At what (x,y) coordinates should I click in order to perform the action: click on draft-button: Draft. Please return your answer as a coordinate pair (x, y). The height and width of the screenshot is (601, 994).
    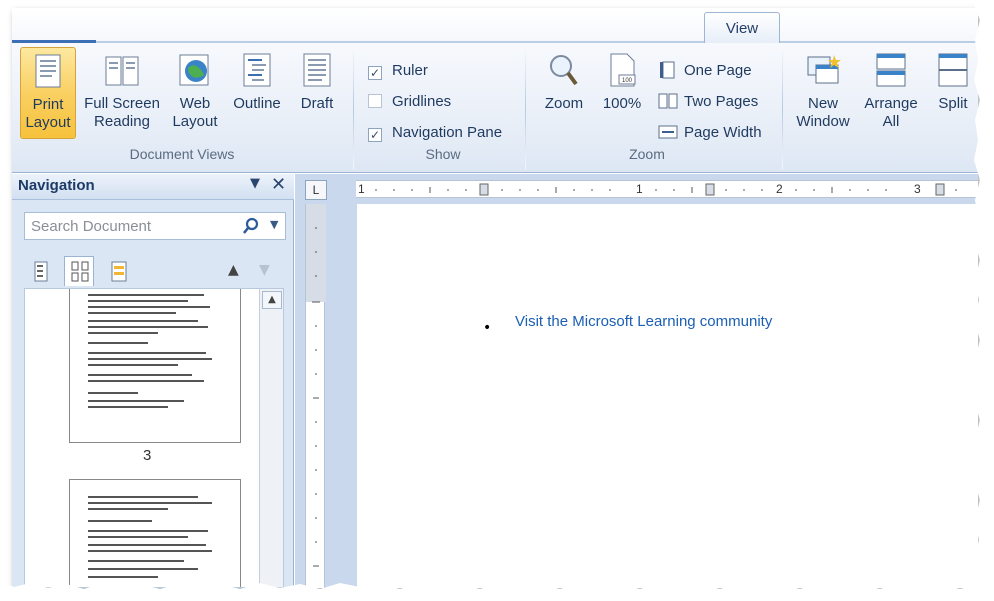
    Looking at the image, I should click on (317, 93).